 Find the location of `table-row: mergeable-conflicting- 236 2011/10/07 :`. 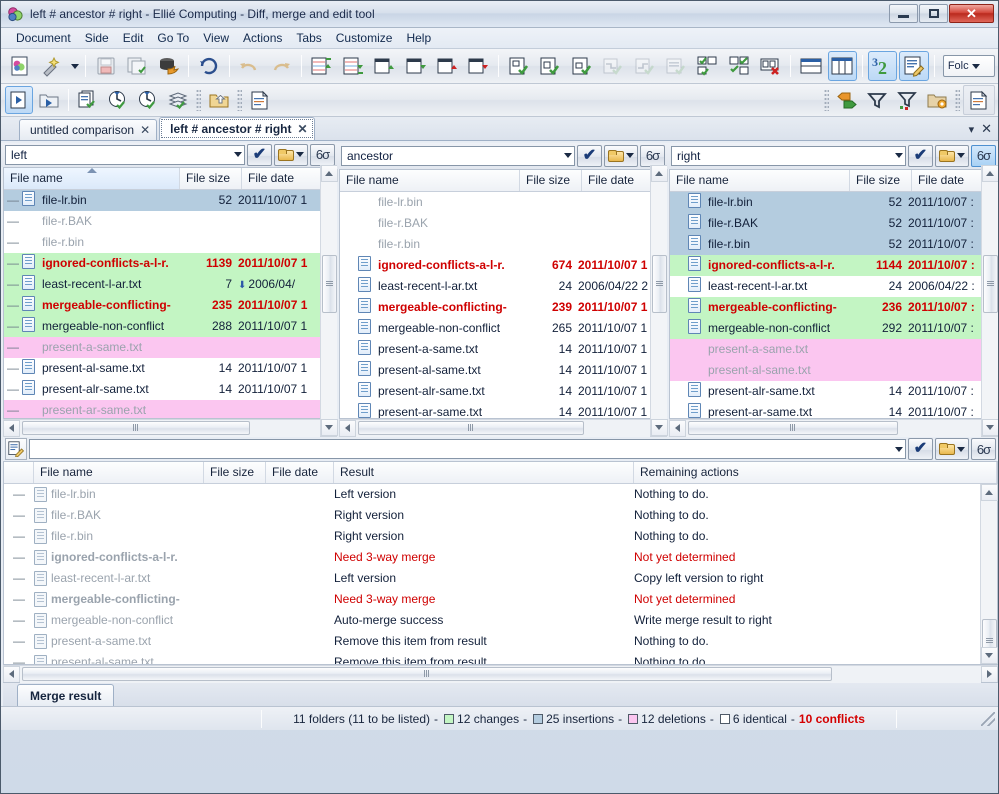

table-row: mergeable-conflicting- 236 2011/10/07 : is located at coordinates (834, 307).